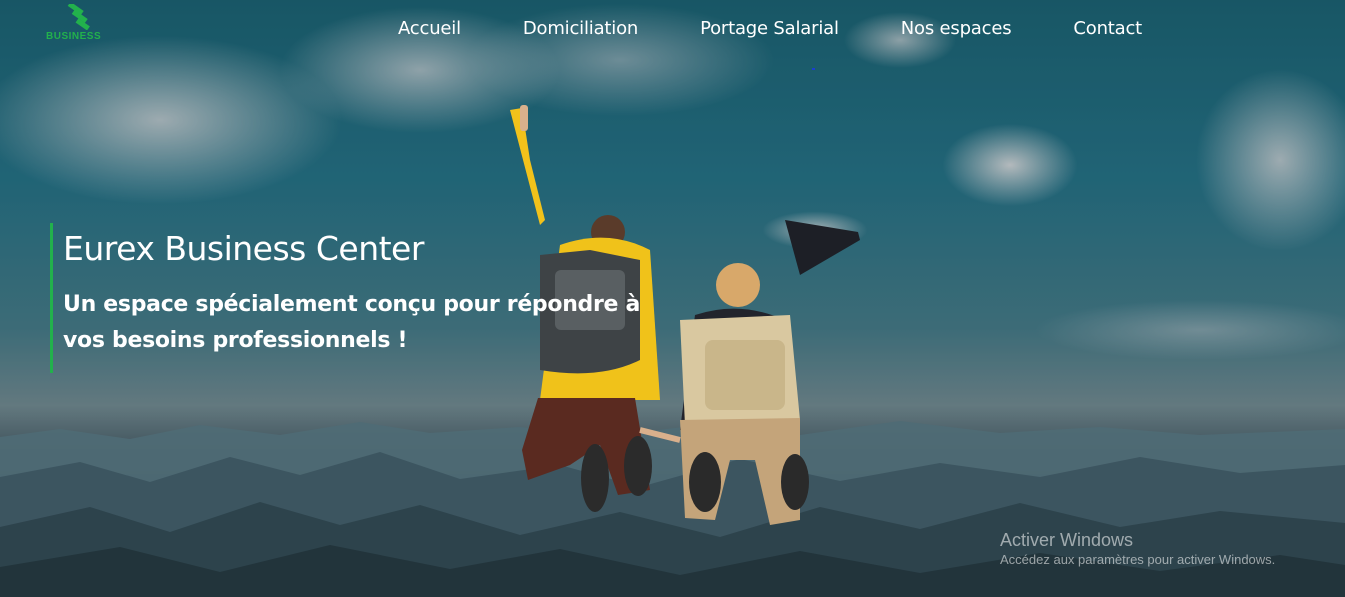  What do you see at coordinates (78, 17) in the screenshot?
I see `logo-mark-icon` at bounding box center [78, 17].